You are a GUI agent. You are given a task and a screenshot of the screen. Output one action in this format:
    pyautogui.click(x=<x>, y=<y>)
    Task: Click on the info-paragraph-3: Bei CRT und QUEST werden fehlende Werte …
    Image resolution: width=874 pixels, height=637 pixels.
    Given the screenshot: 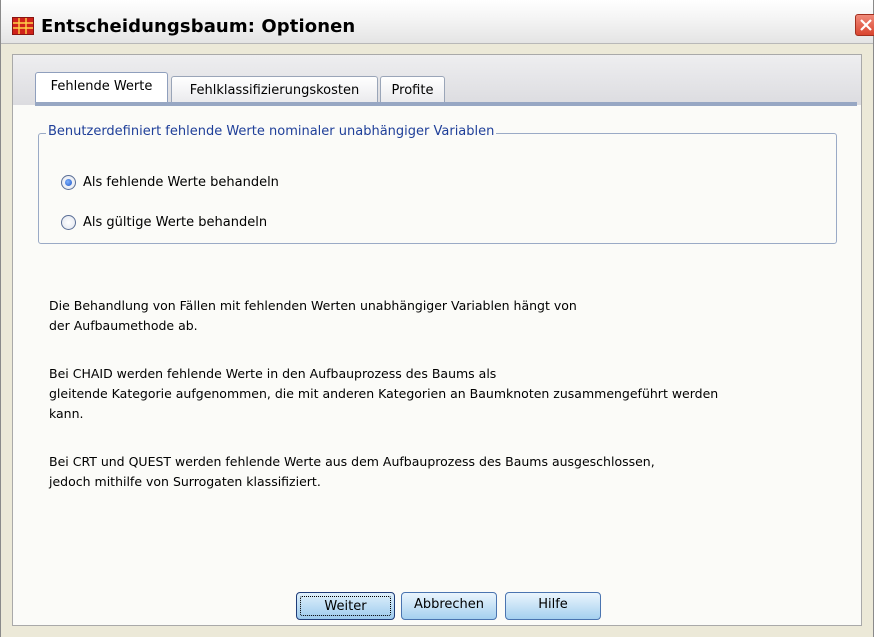 What is the action you would take?
    pyautogui.click(x=352, y=472)
    